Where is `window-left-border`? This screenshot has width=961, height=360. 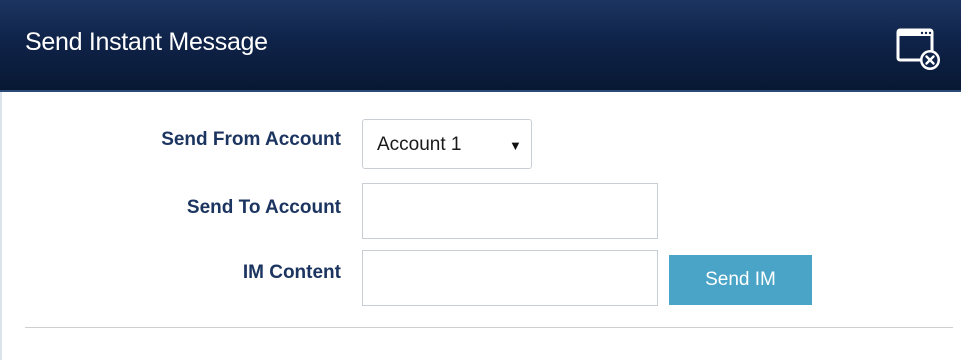 window-left-border is located at coordinates (1, 226).